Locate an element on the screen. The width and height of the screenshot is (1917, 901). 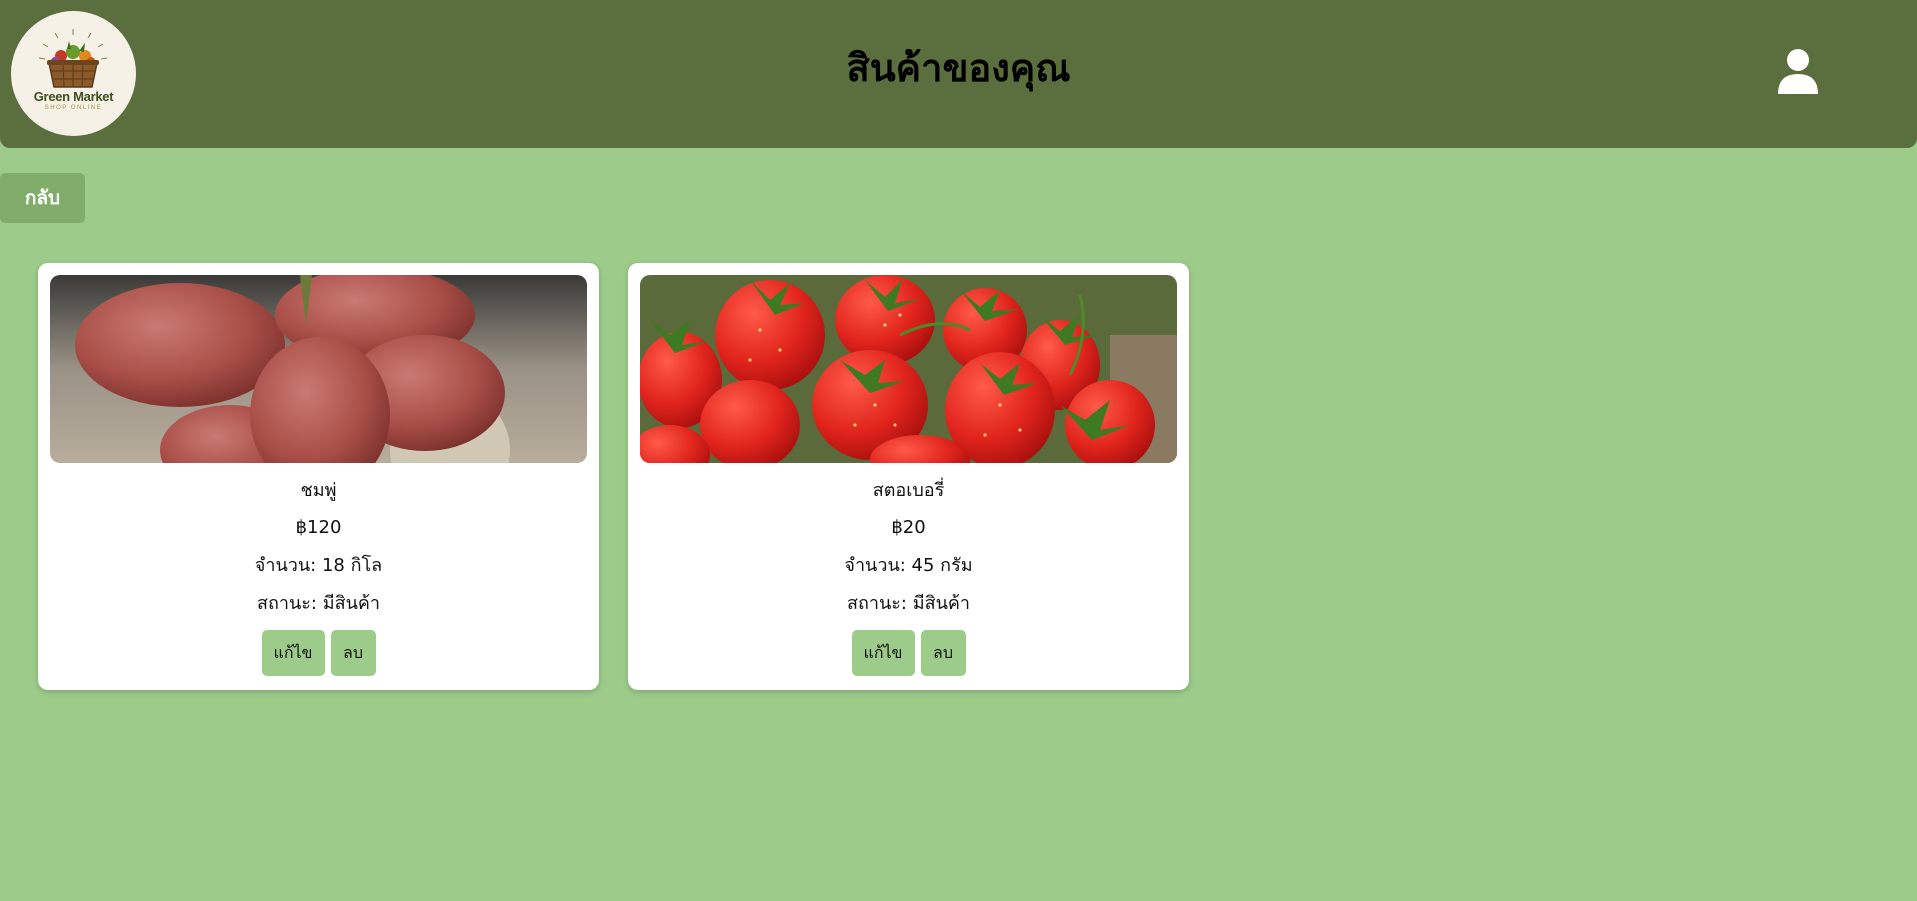
product-name: ชมพู่ is located at coordinates (318, 490).